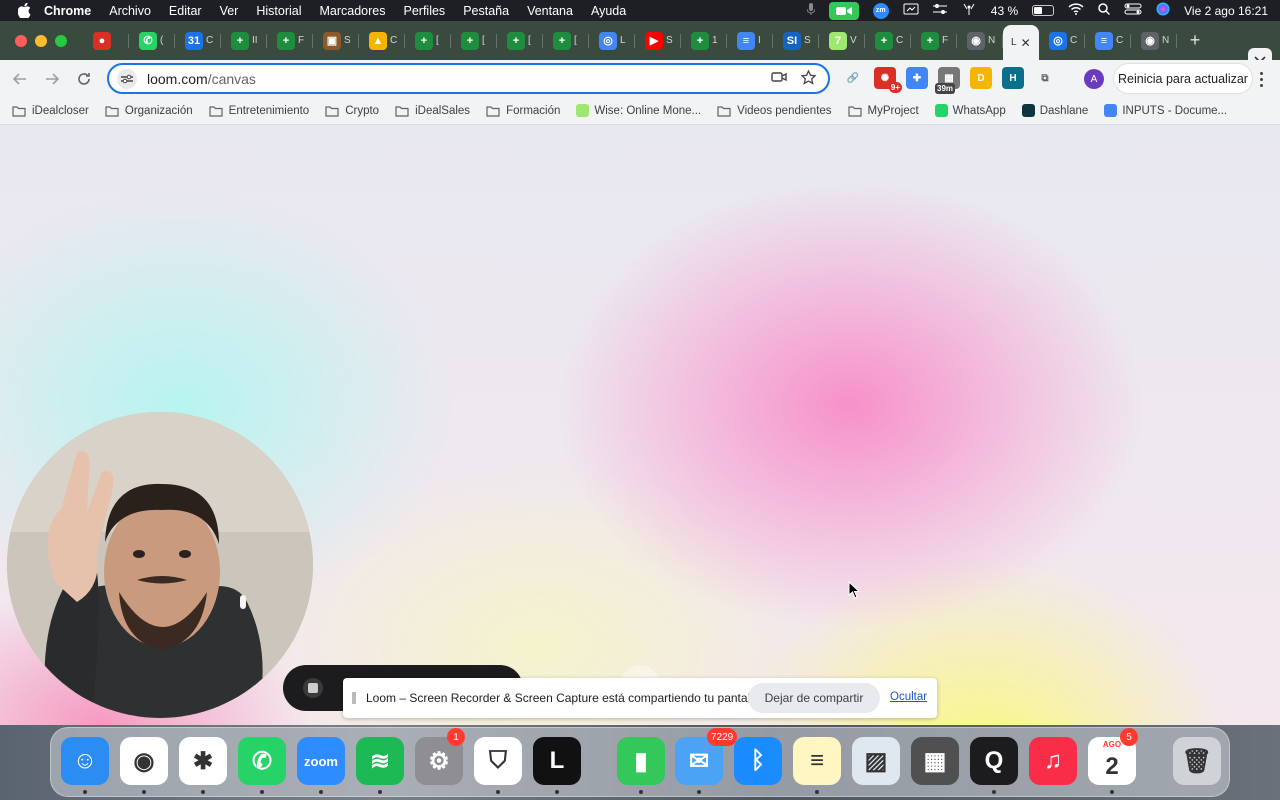 The width and height of the screenshot is (1280, 800). Describe the element at coordinates (888, 41) in the screenshot. I see `tab-17: + C` at that location.